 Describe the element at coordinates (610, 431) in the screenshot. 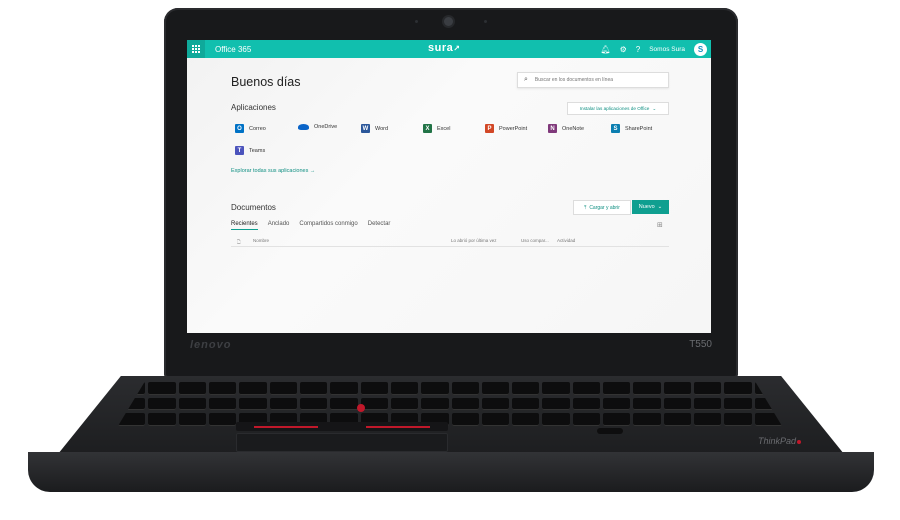

I see `fingerprint-reader` at that location.